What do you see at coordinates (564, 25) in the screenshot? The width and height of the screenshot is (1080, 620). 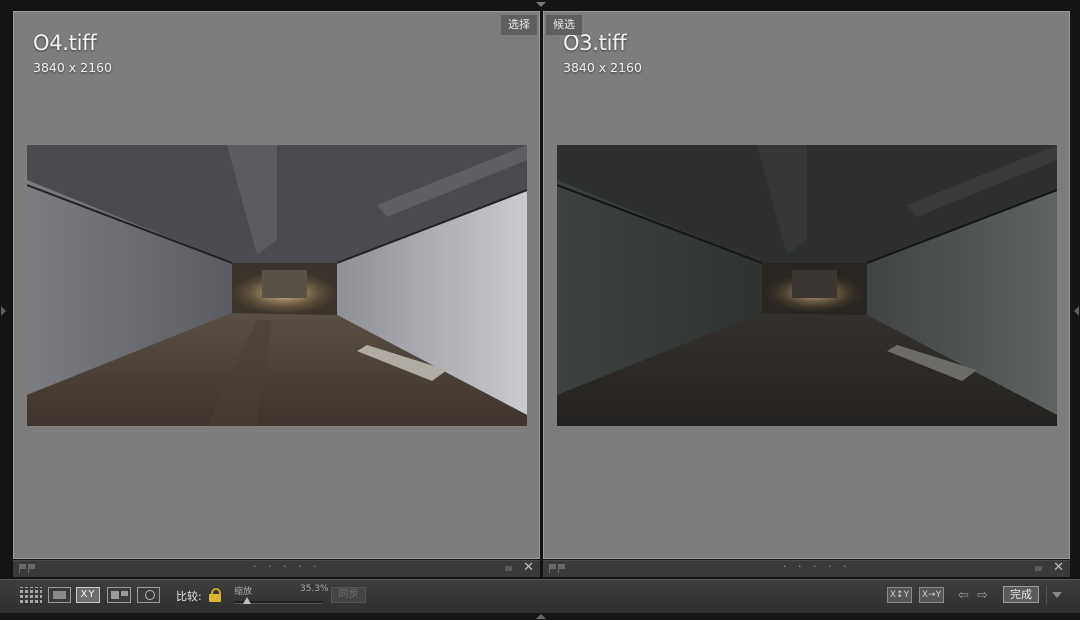 I see `candidate-tag: 候选` at bounding box center [564, 25].